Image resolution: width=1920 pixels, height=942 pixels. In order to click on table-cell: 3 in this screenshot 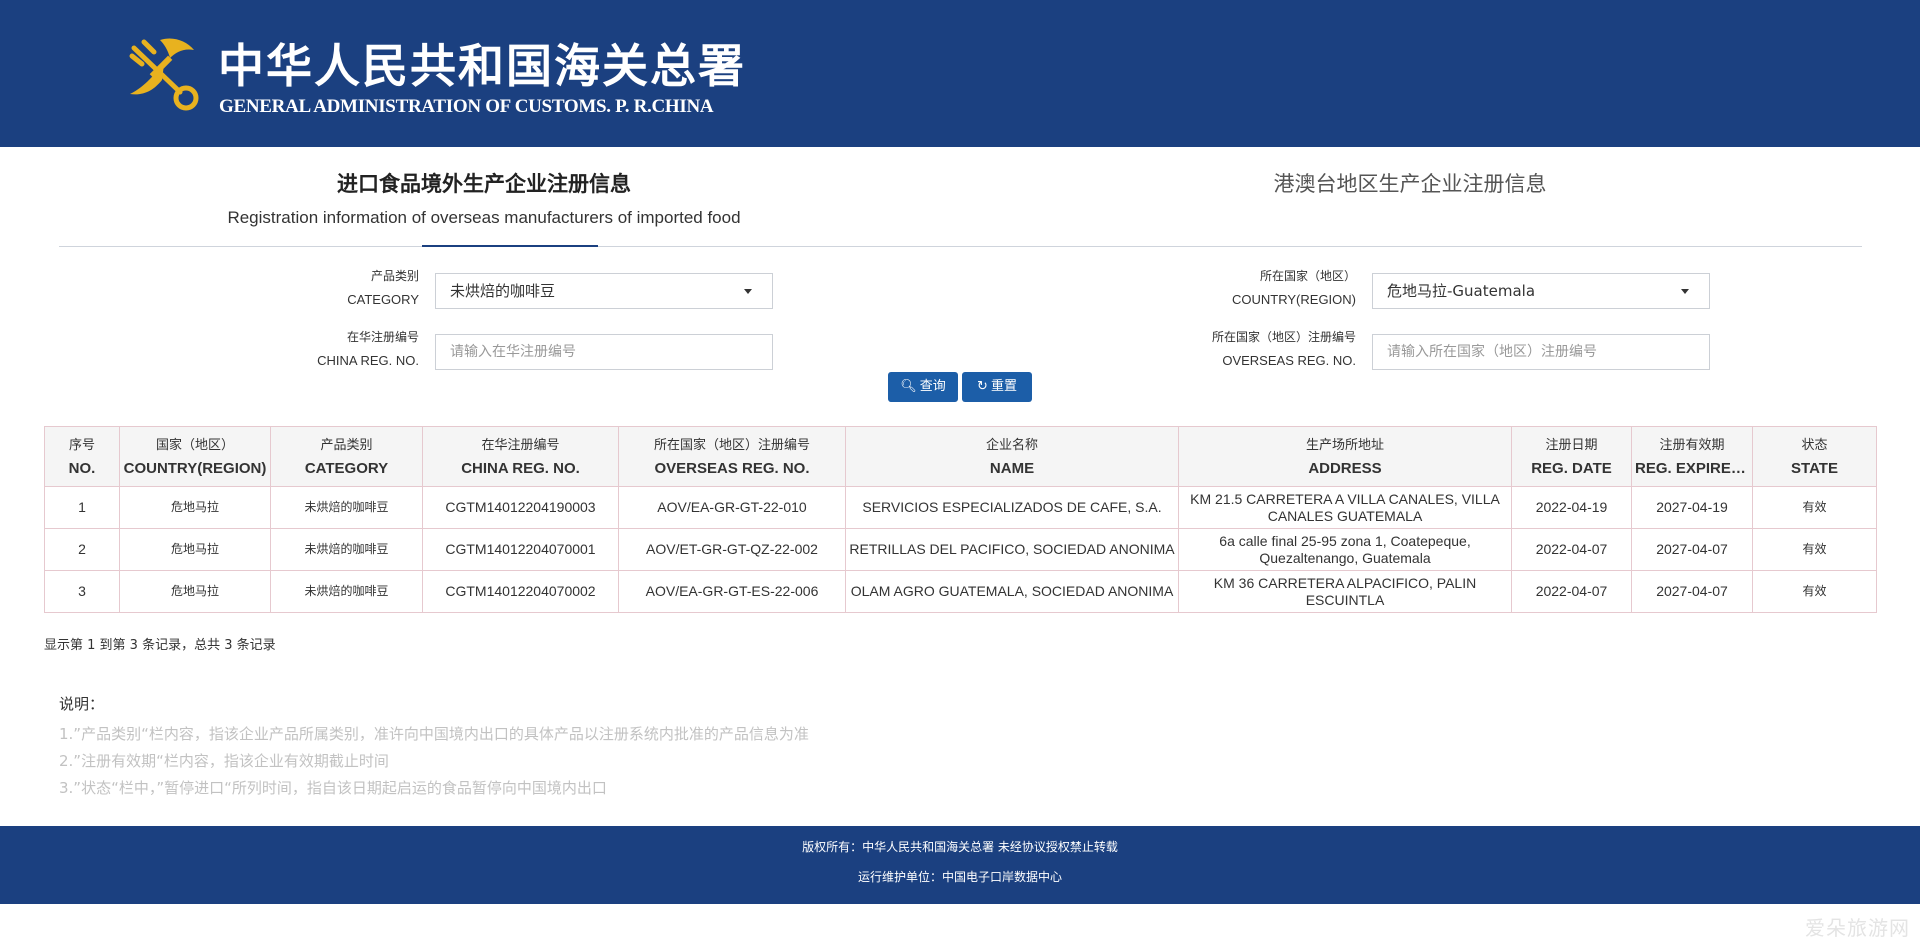, I will do `click(82, 591)`.